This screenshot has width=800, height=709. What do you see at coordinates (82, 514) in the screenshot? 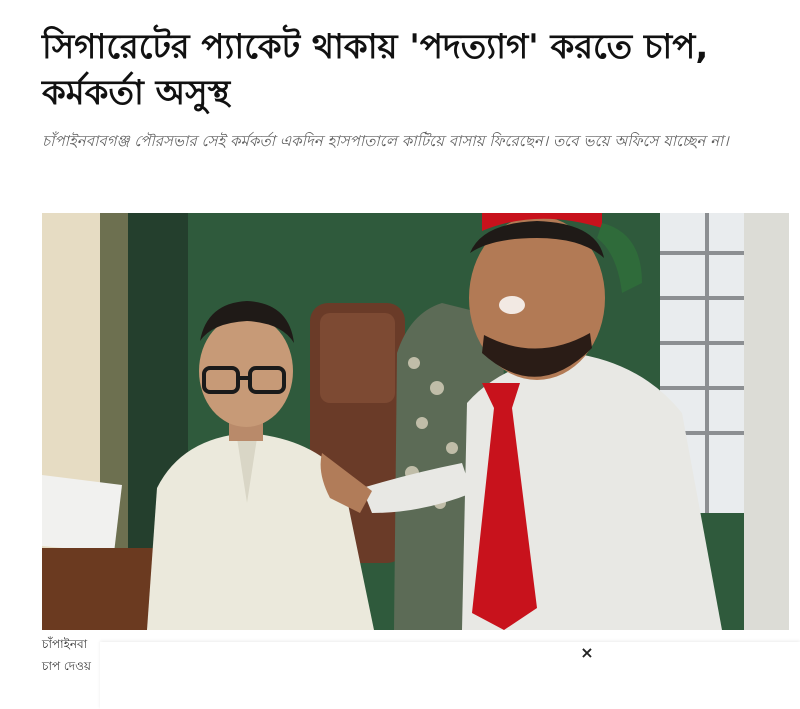
I see `photo-papers` at bounding box center [82, 514].